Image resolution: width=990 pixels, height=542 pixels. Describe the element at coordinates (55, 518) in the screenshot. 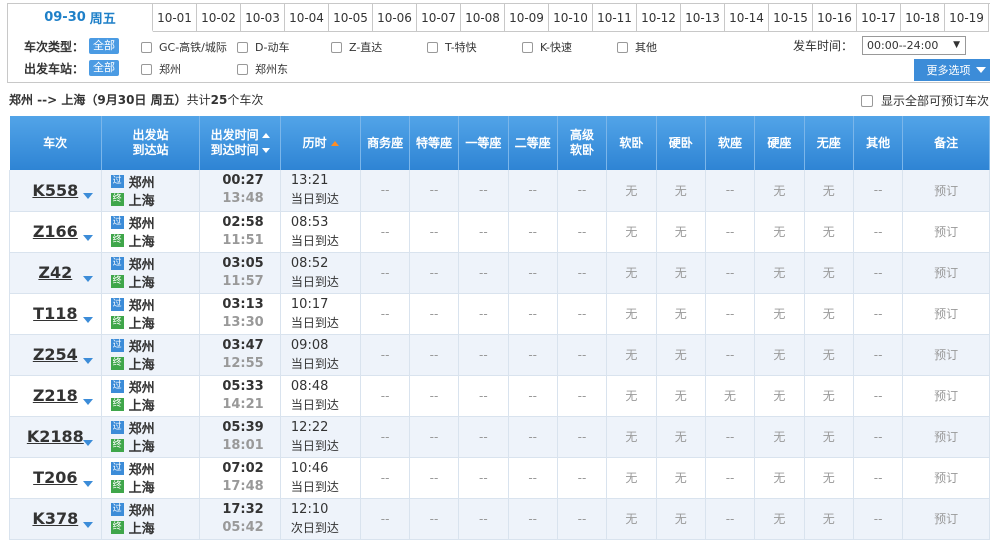

I see `train-number-link: K378` at that location.